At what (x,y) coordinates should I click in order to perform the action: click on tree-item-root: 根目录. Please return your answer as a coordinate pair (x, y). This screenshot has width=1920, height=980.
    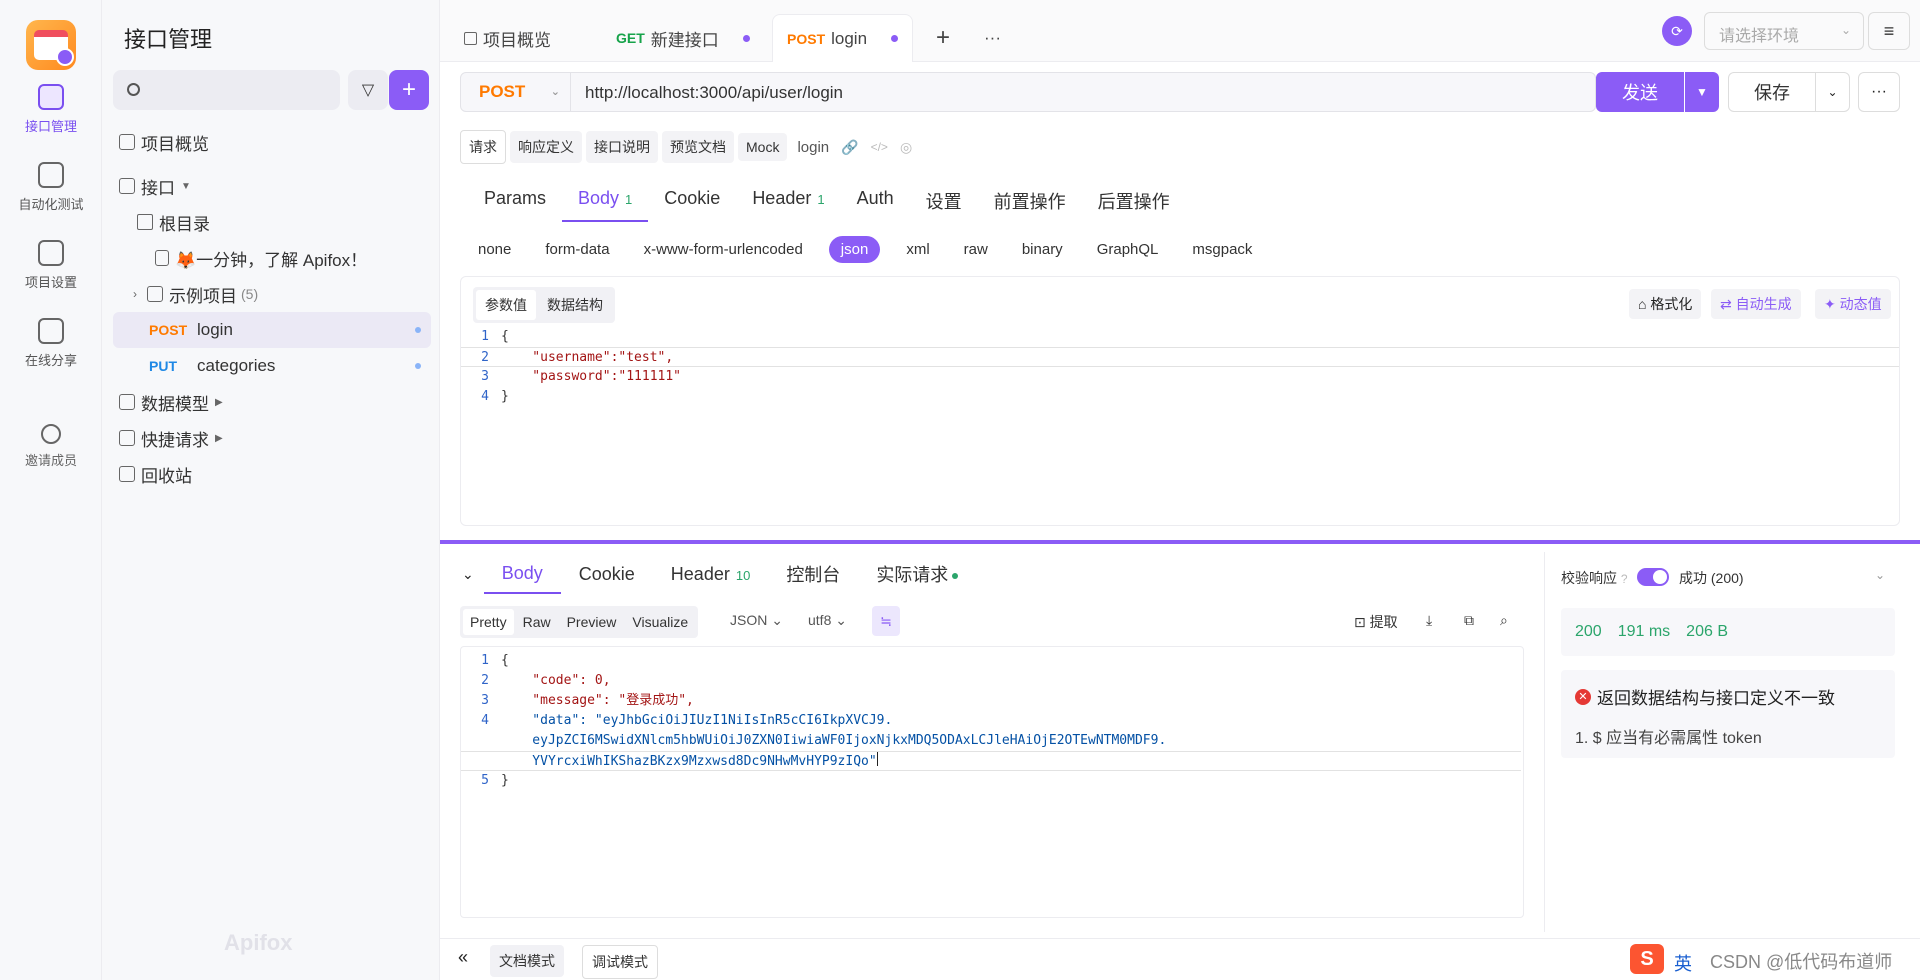
    Looking at the image, I should click on (272, 222).